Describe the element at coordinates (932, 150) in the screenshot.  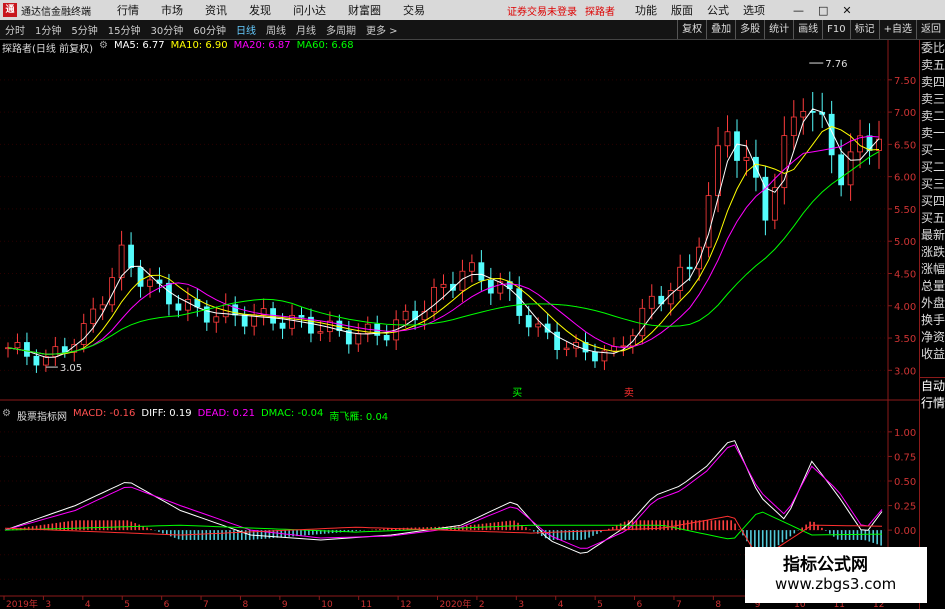
I see `panel-item-bid1: 买一` at that location.